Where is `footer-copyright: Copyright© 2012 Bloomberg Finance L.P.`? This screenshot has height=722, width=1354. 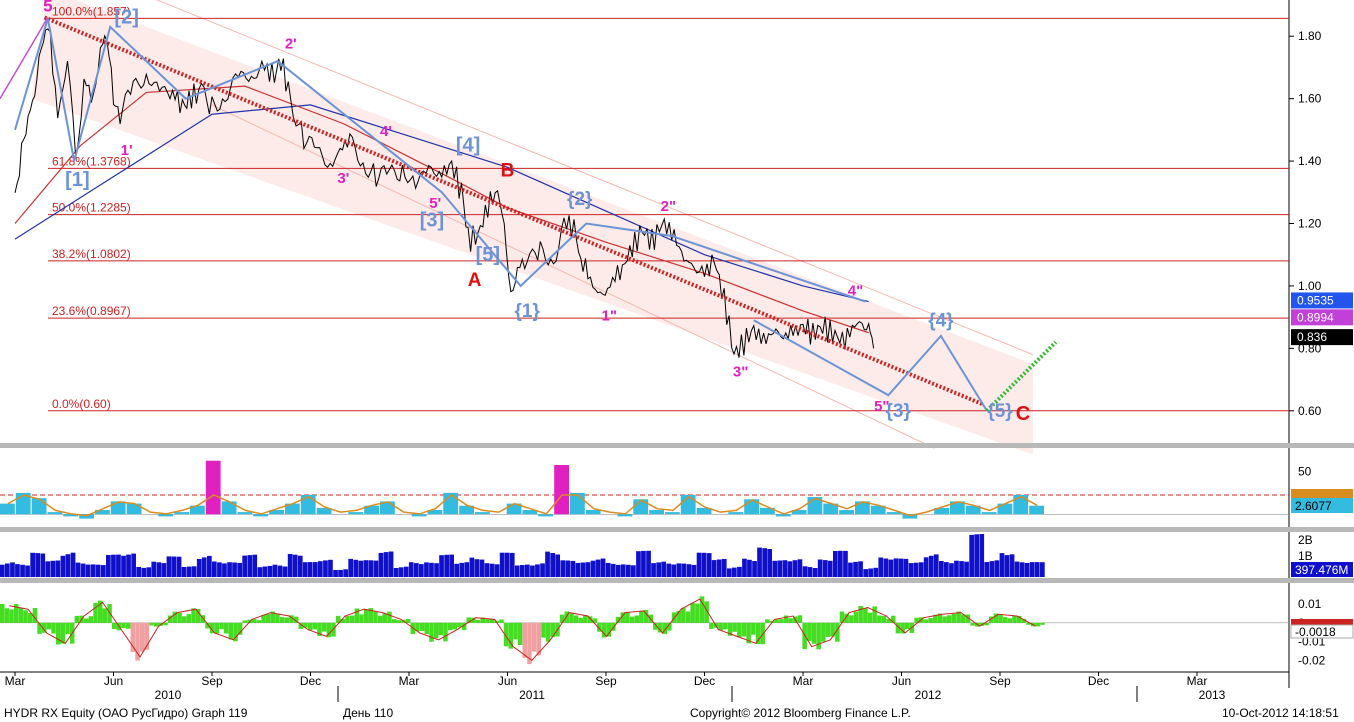 footer-copyright: Copyright© 2012 Bloomberg Finance L.P. is located at coordinates (800, 713).